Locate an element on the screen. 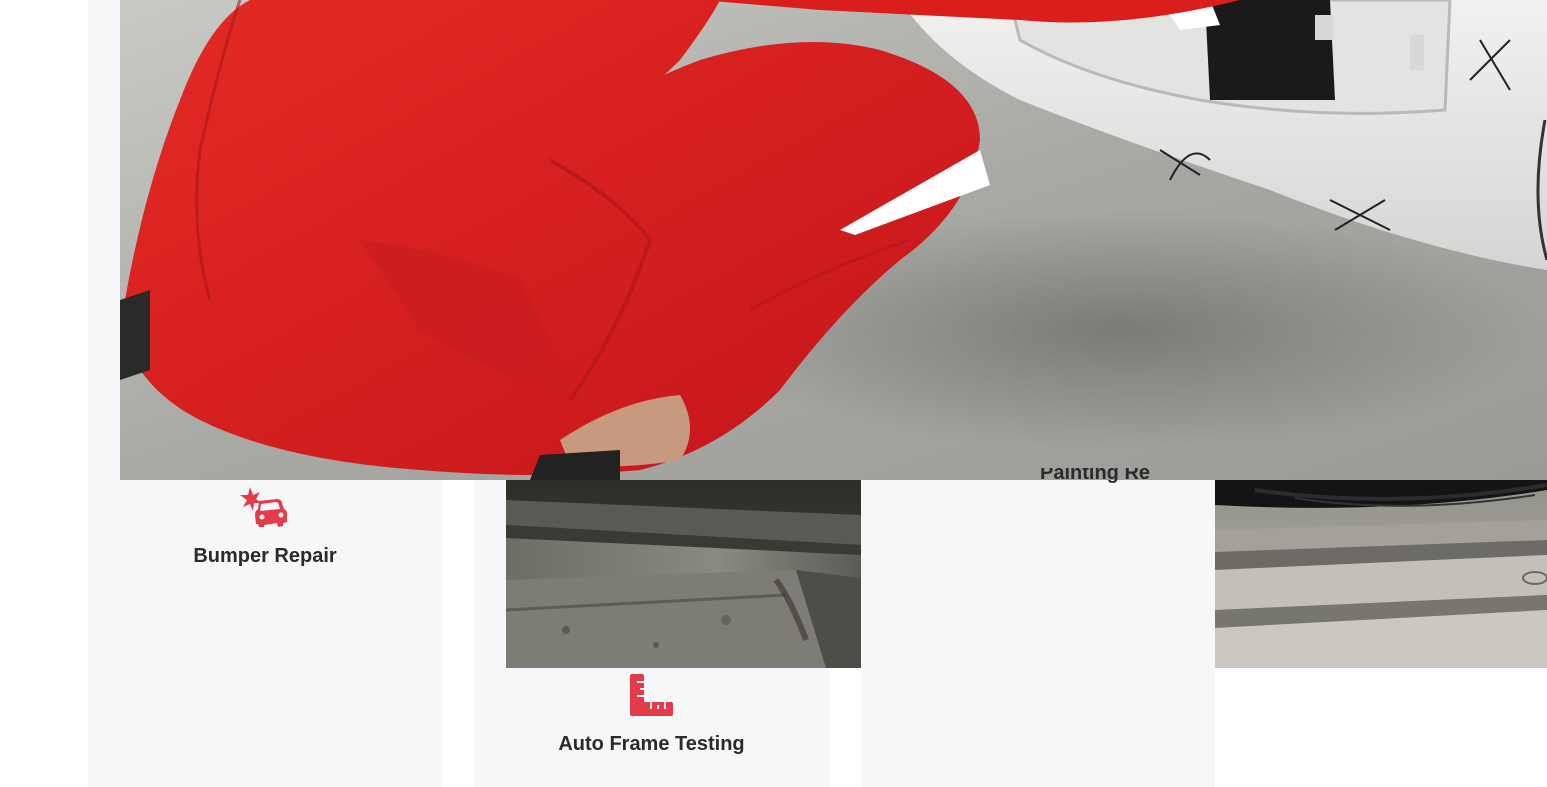 Image resolution: width=1547 pixels, height=787 pixels. service-title-auto-frame-testing: Auto Frame Testing is located at coordinates (651, 744).